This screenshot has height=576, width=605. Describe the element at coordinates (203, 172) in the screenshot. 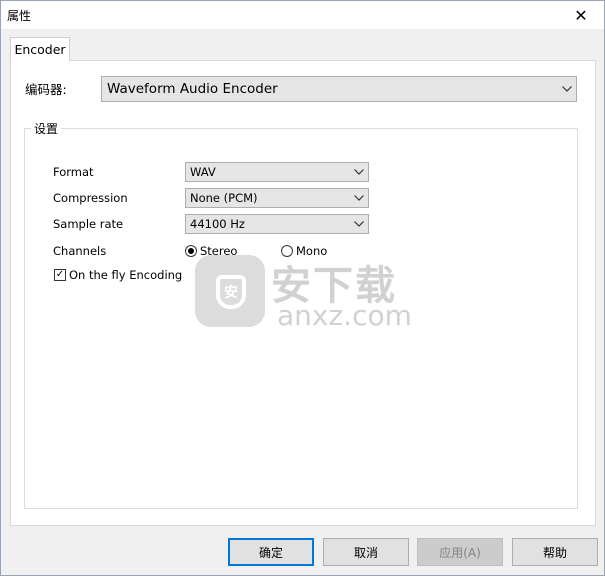

I see `format-selected-value: WAV` at that location.